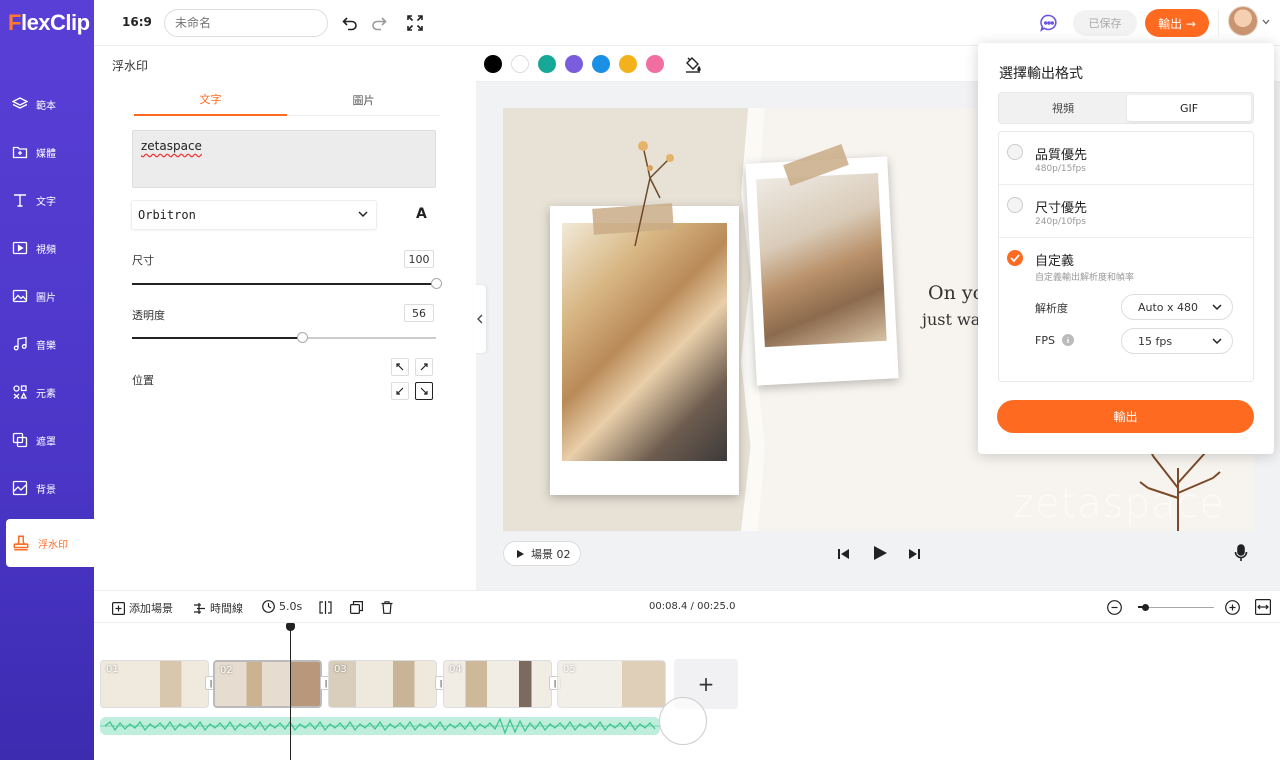 This screenshot has height=760, width=1280. I want to click on paint-bucket-icon, so click(693, 64).